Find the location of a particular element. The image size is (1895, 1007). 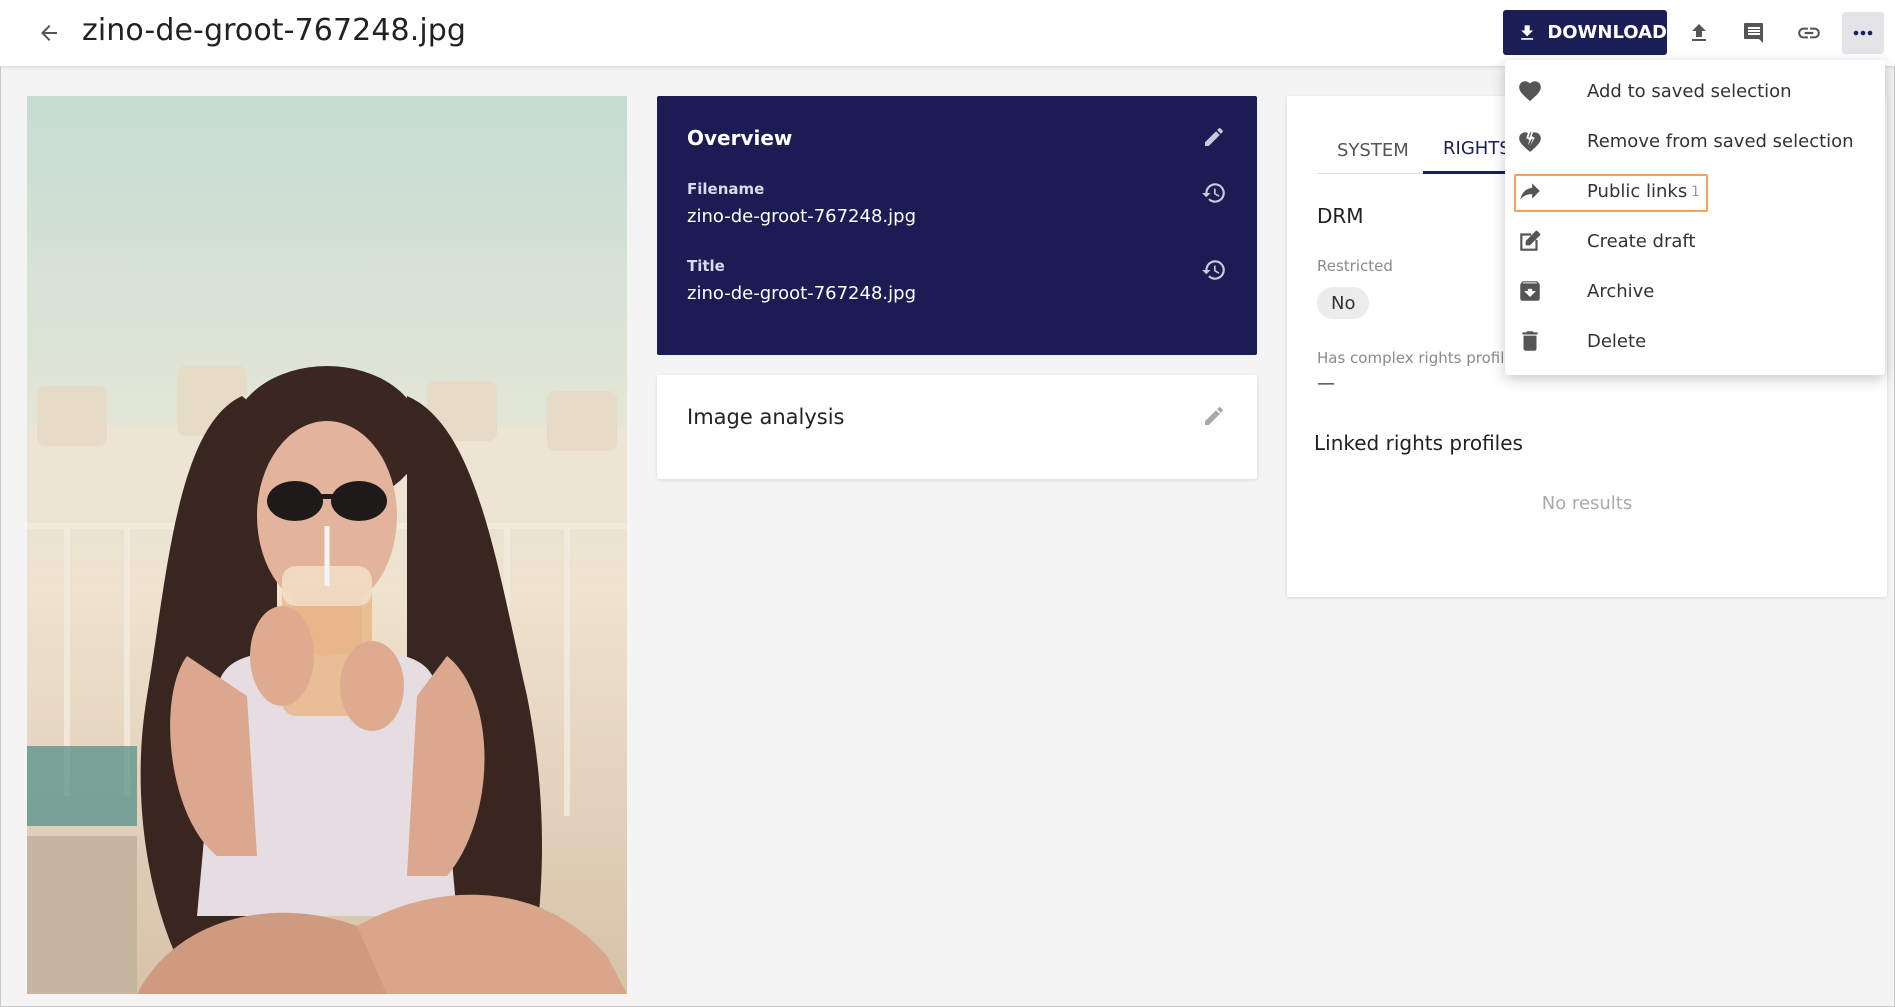

heart-icon is located at coordinates (1530, 91).